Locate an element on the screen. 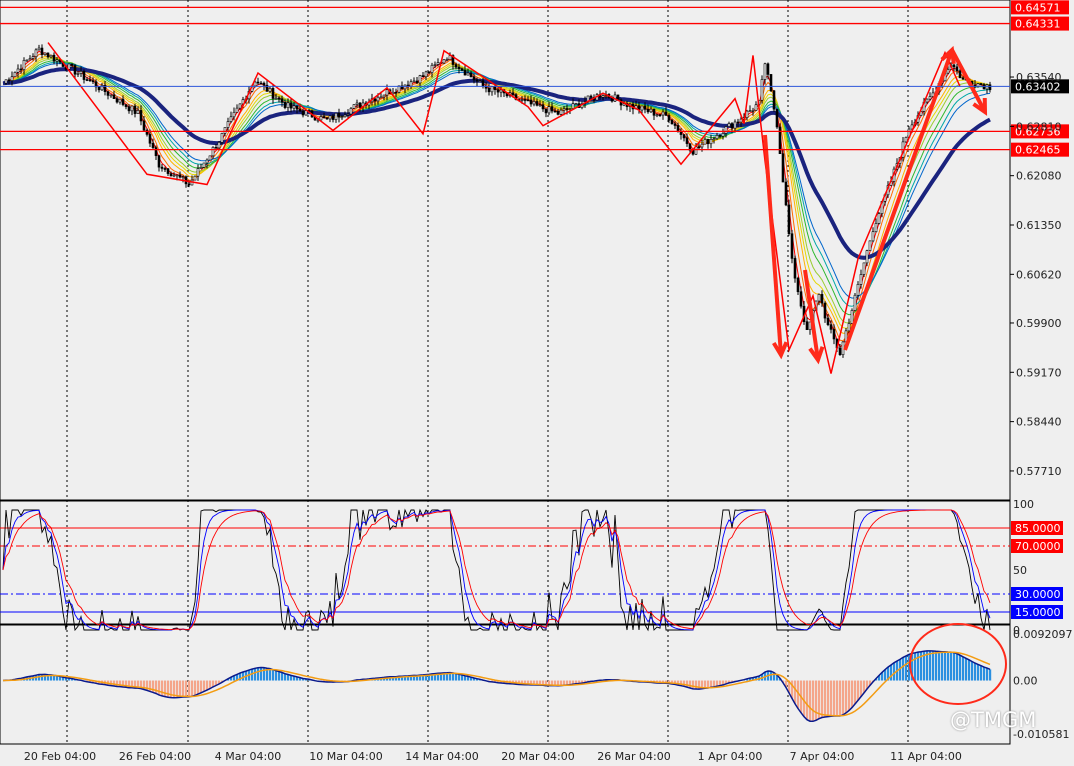 This screenshot has width=1074, height=766. x-tick-label-6: 26 Mar 04:00 is located at coordinates (633, 756).